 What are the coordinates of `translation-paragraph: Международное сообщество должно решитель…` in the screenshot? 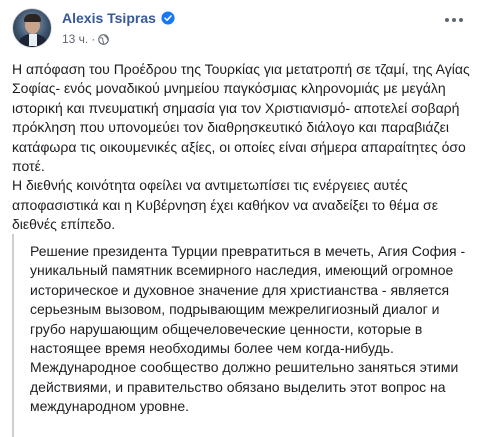 It's located at (244, 387).